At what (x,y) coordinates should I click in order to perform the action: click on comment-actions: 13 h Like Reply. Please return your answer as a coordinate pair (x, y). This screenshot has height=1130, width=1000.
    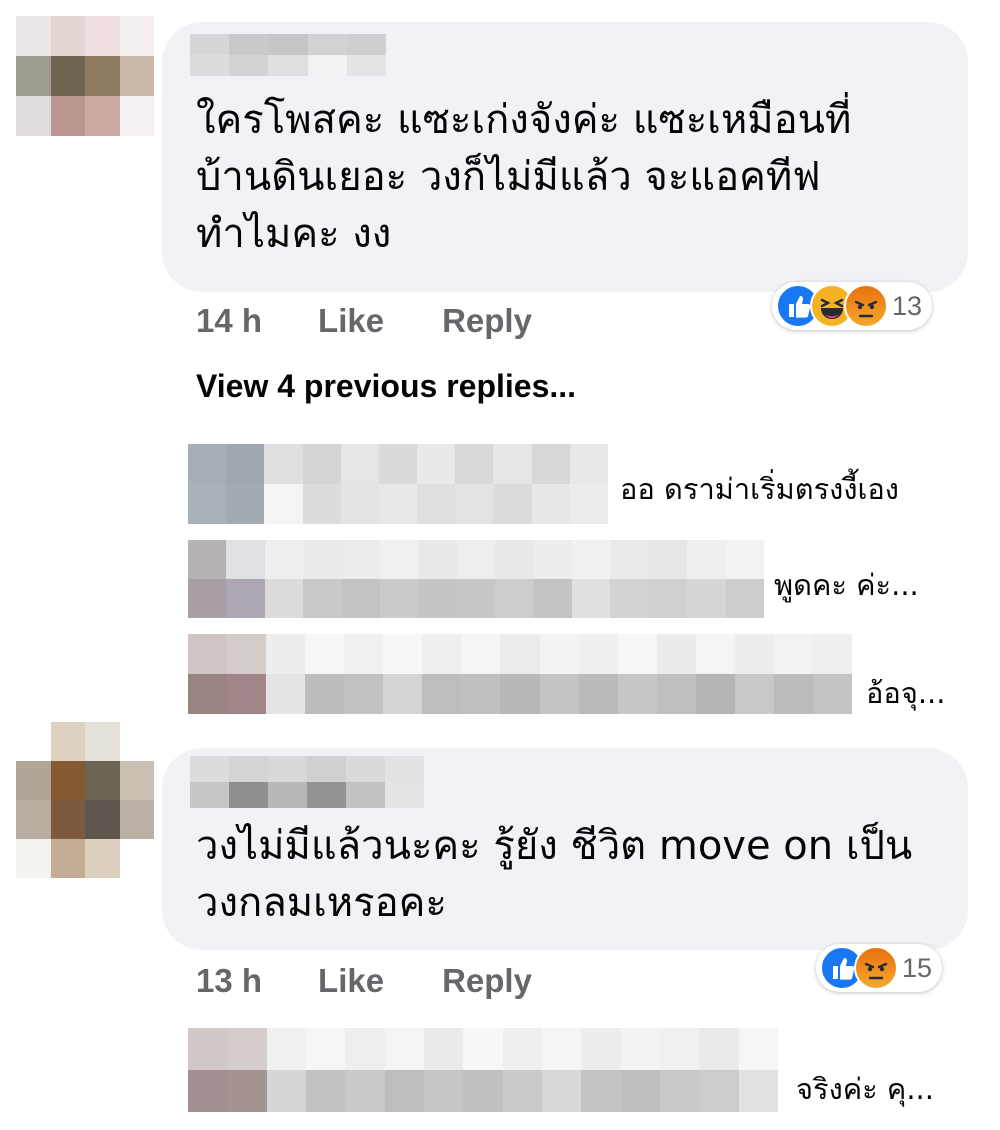
    Looking at the image, I should click on (364, 981).